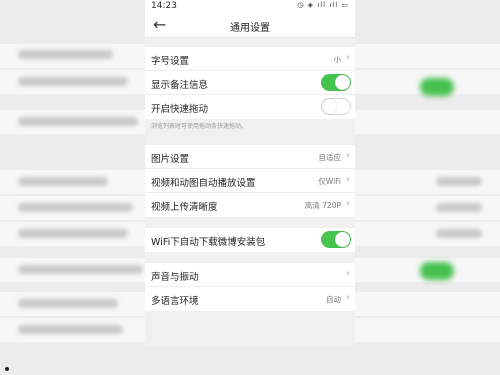 This screenshot has height=375, width=500. I want to click on setting-language: 多语言环境 自动 ›, so click(250, 299).